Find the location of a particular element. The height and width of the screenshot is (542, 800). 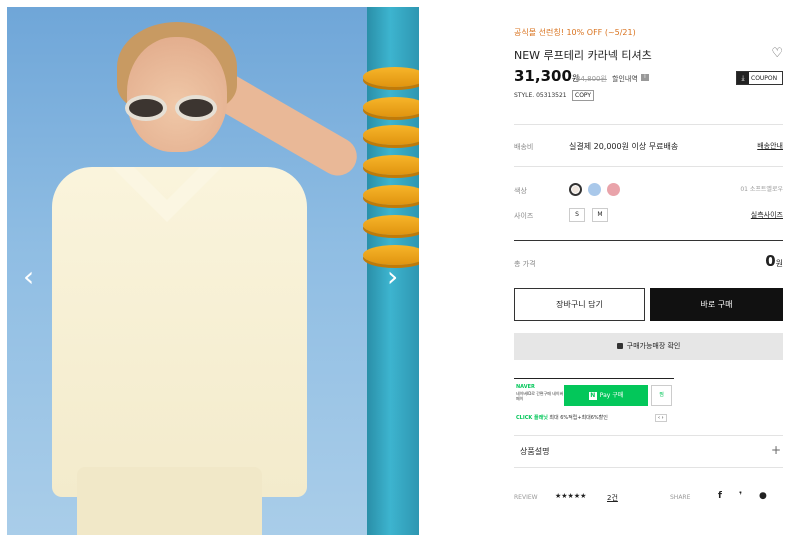

kakaostory-icon: ❜ is located at coordinates (740, 496).